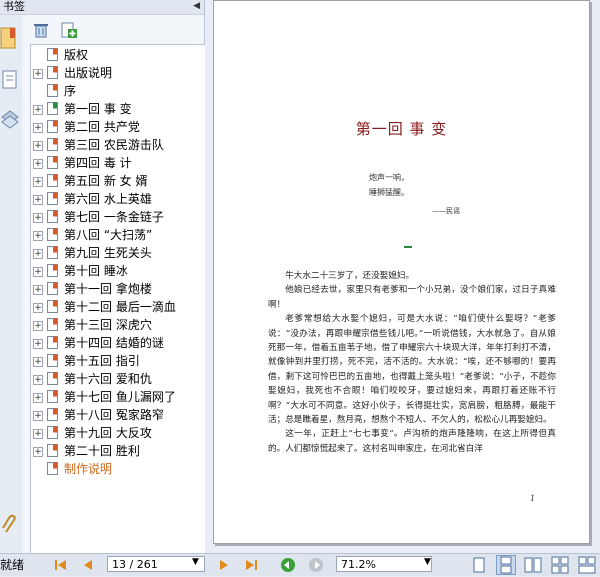 This screenshot has height=577, width=600. What do you see at coordinates (126, 271) in the screenshot?
I see `bookmark-item: + 第十回 睡冰` at bounding box center [126, 271].